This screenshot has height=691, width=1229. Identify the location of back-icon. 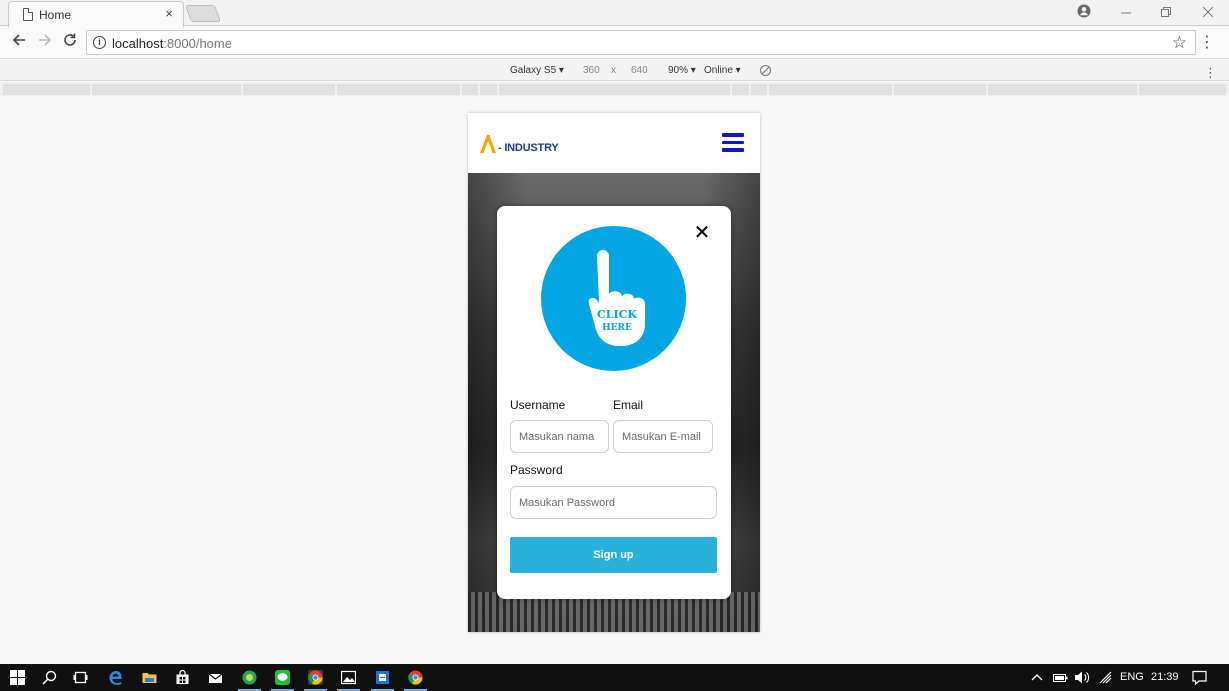
(19, 42).